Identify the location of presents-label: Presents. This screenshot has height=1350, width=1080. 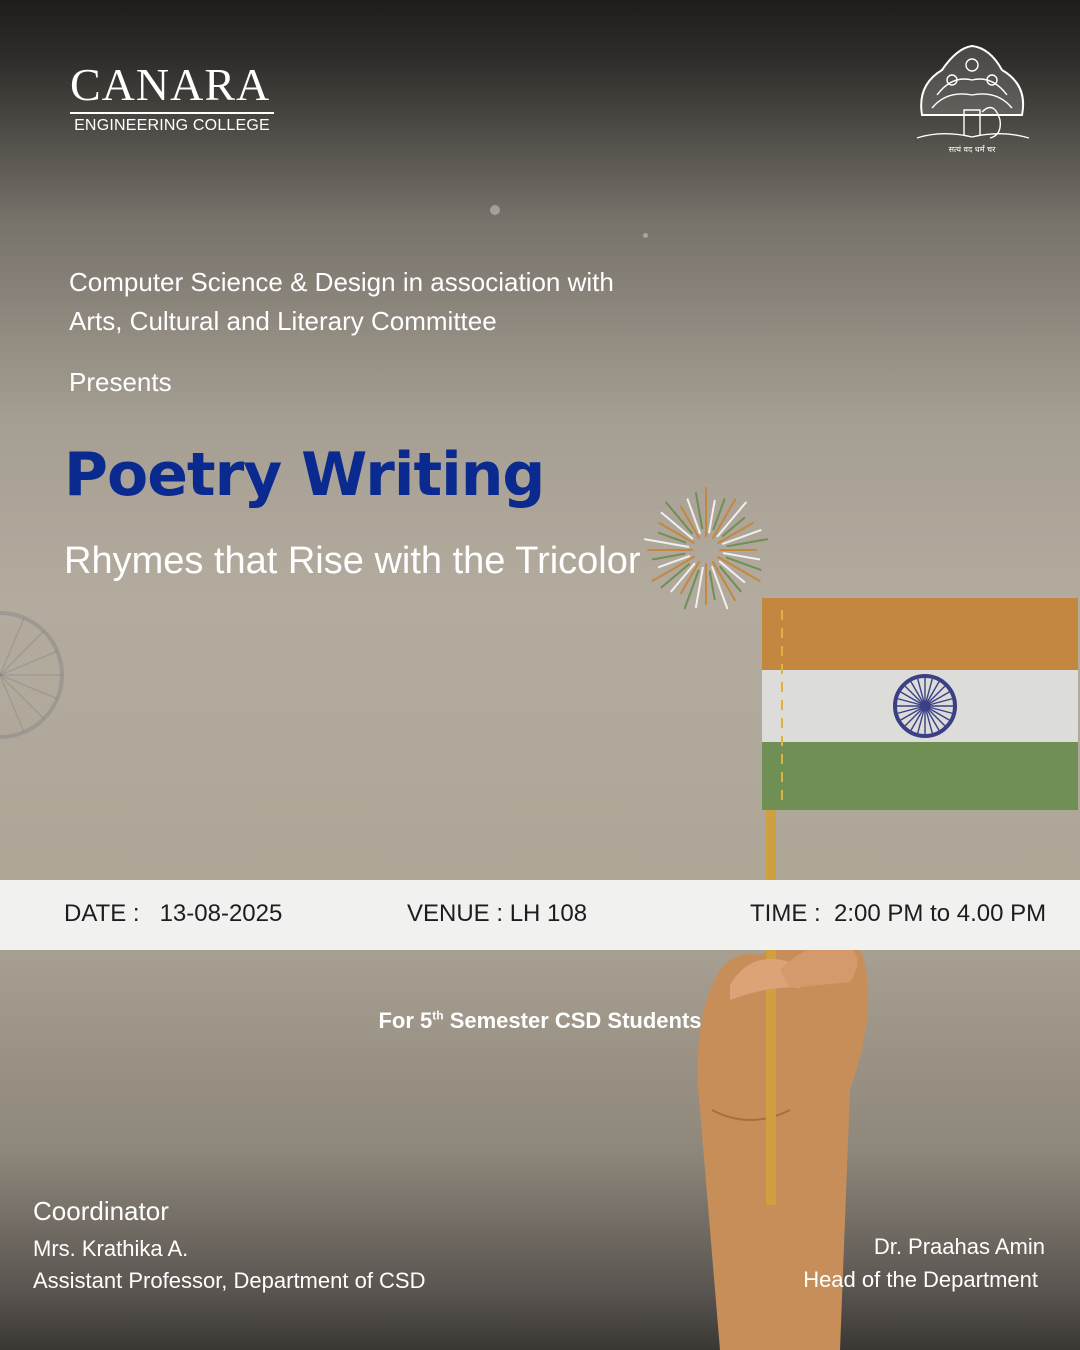
(120, 382).